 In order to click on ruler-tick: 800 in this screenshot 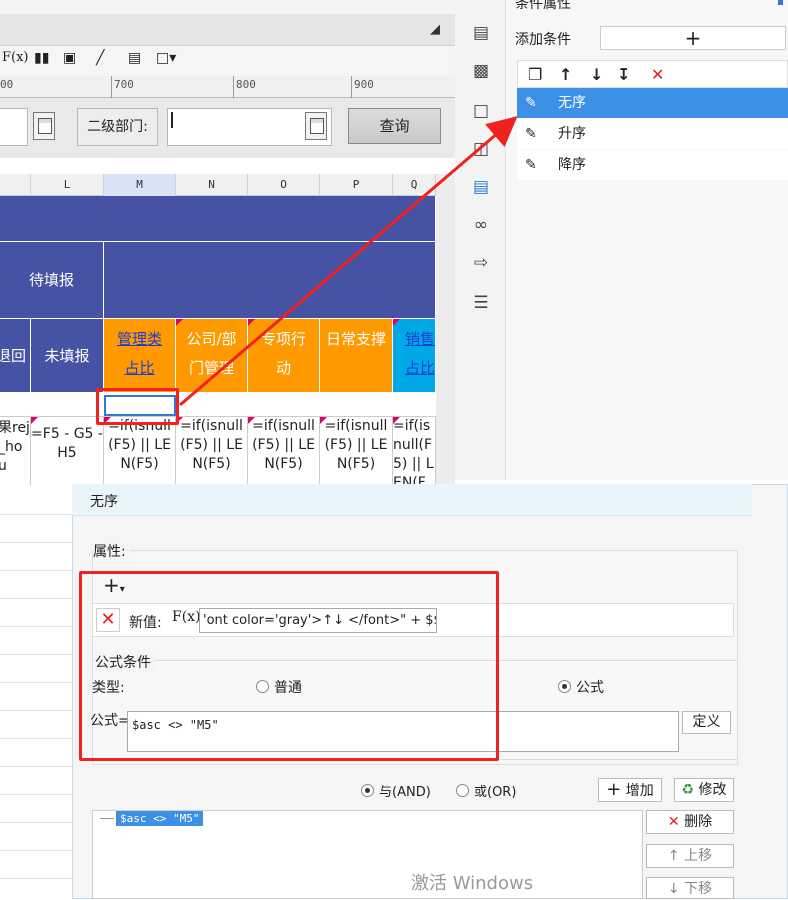, I will do `click(246, 84)`.